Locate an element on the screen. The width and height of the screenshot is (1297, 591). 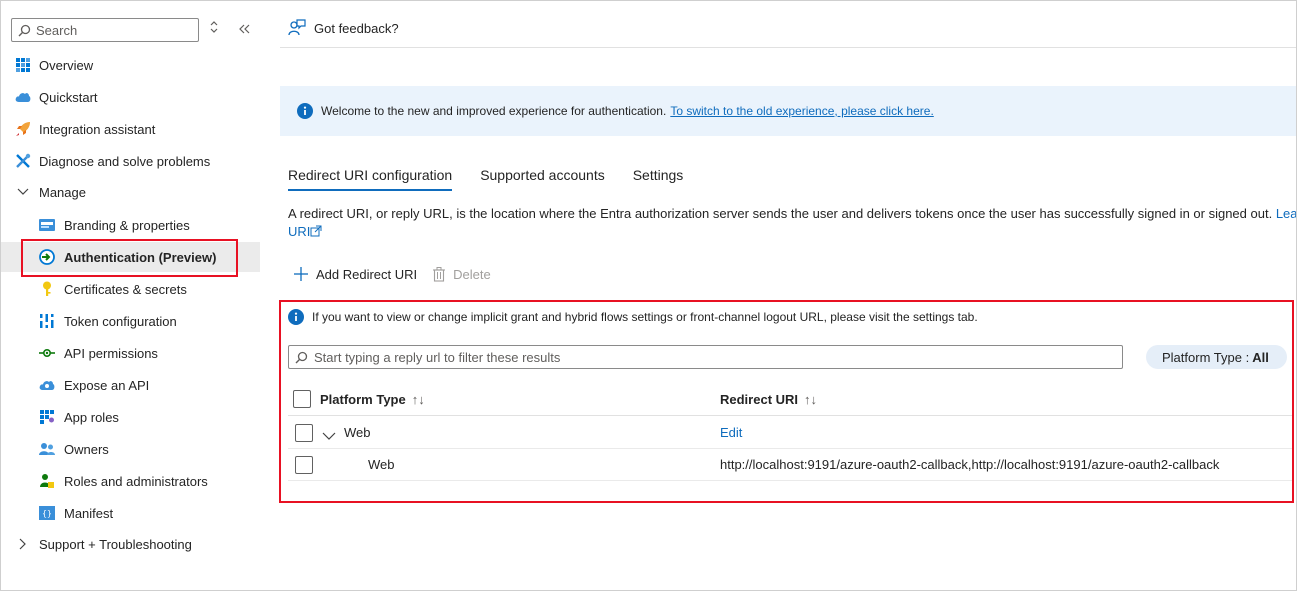
sidebar-item-label: Manage is located at coordinates (62, 192).